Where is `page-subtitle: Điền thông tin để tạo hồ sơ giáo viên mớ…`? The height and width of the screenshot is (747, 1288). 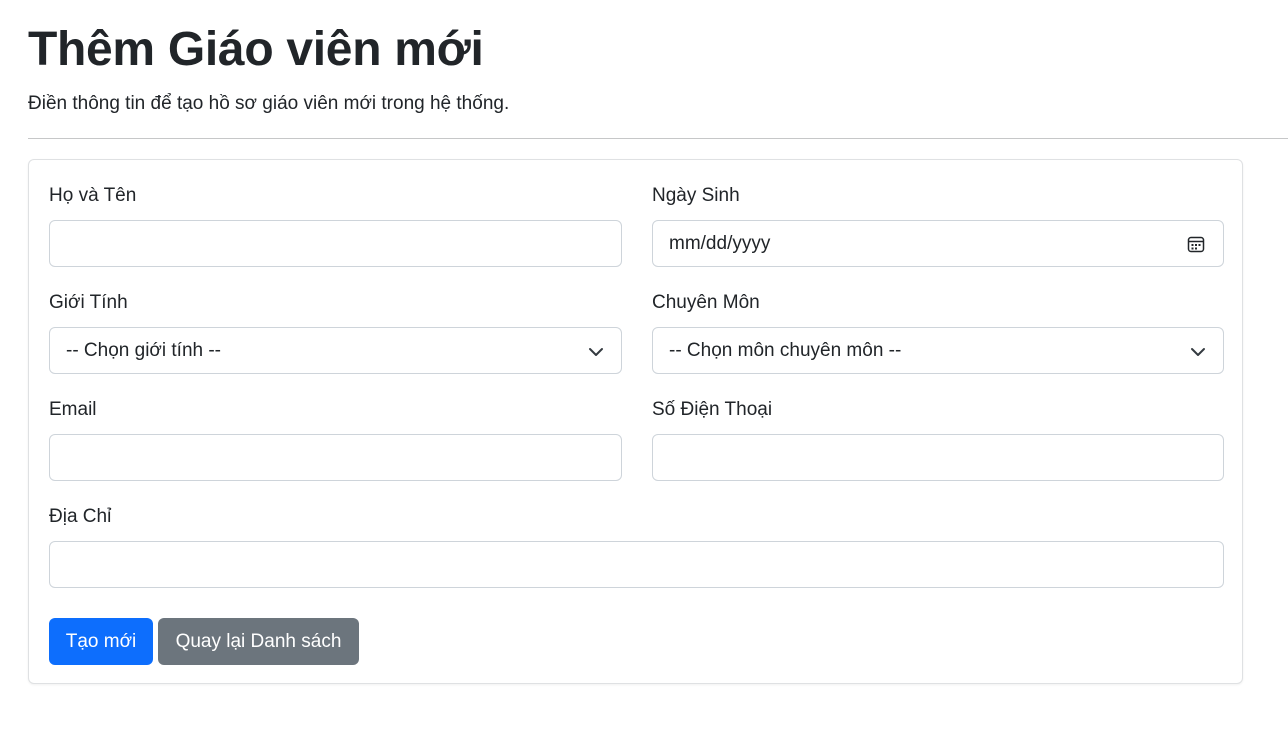 page-subtitle: Điền thông tin để tạo hồ sơ giáo viên mớ… is located at coordinates (269, 103).